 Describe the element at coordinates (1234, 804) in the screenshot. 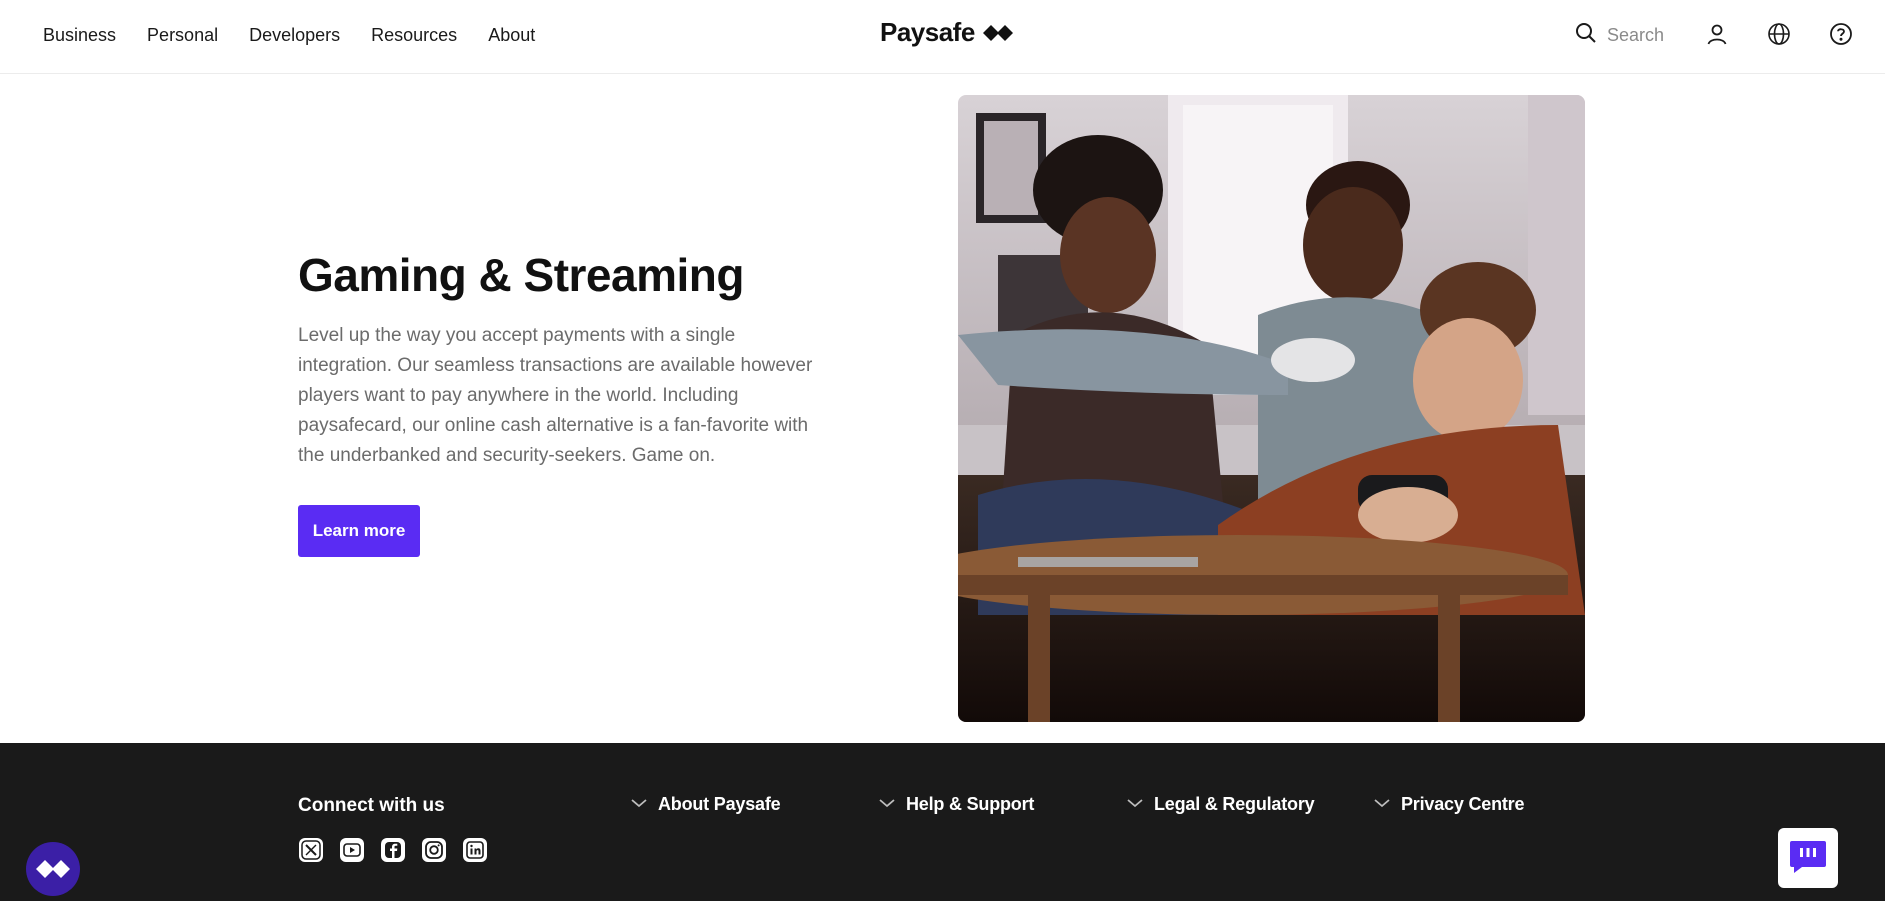

I see `footer-link-label: Legal & Regulatory` at that location.